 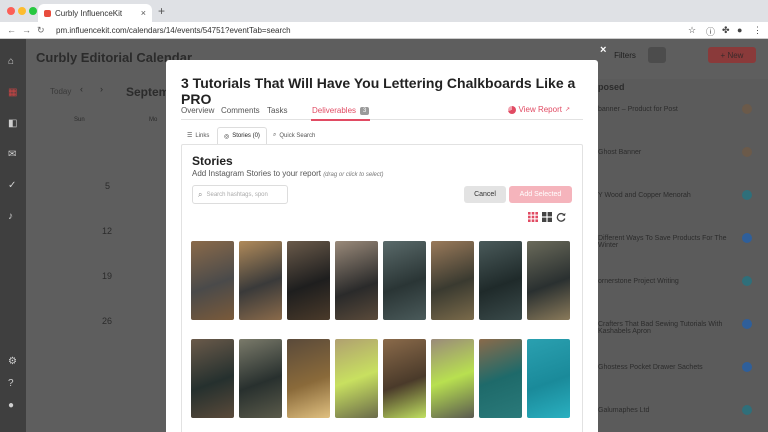 I want to click on back-icon: ←, so click(x=11, y=30).